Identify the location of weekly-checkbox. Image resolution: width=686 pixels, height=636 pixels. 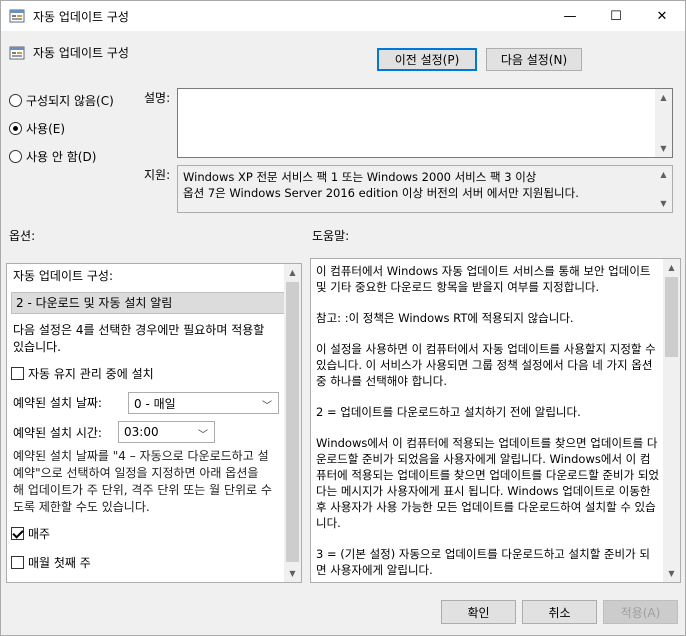
(17, 533).